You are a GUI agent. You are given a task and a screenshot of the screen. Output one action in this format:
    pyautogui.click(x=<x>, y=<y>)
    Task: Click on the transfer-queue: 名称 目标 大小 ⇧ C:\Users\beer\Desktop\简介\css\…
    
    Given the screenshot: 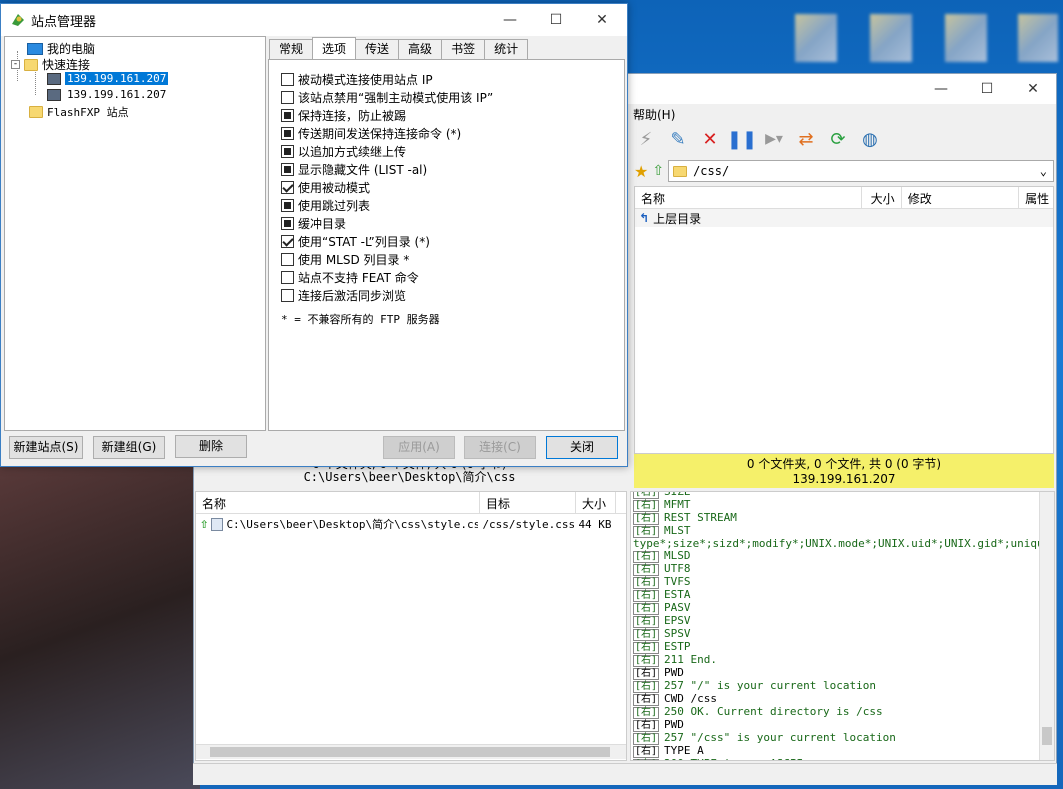 What is the action you would take?
    pyautogui.click(x=411, y=626)
    